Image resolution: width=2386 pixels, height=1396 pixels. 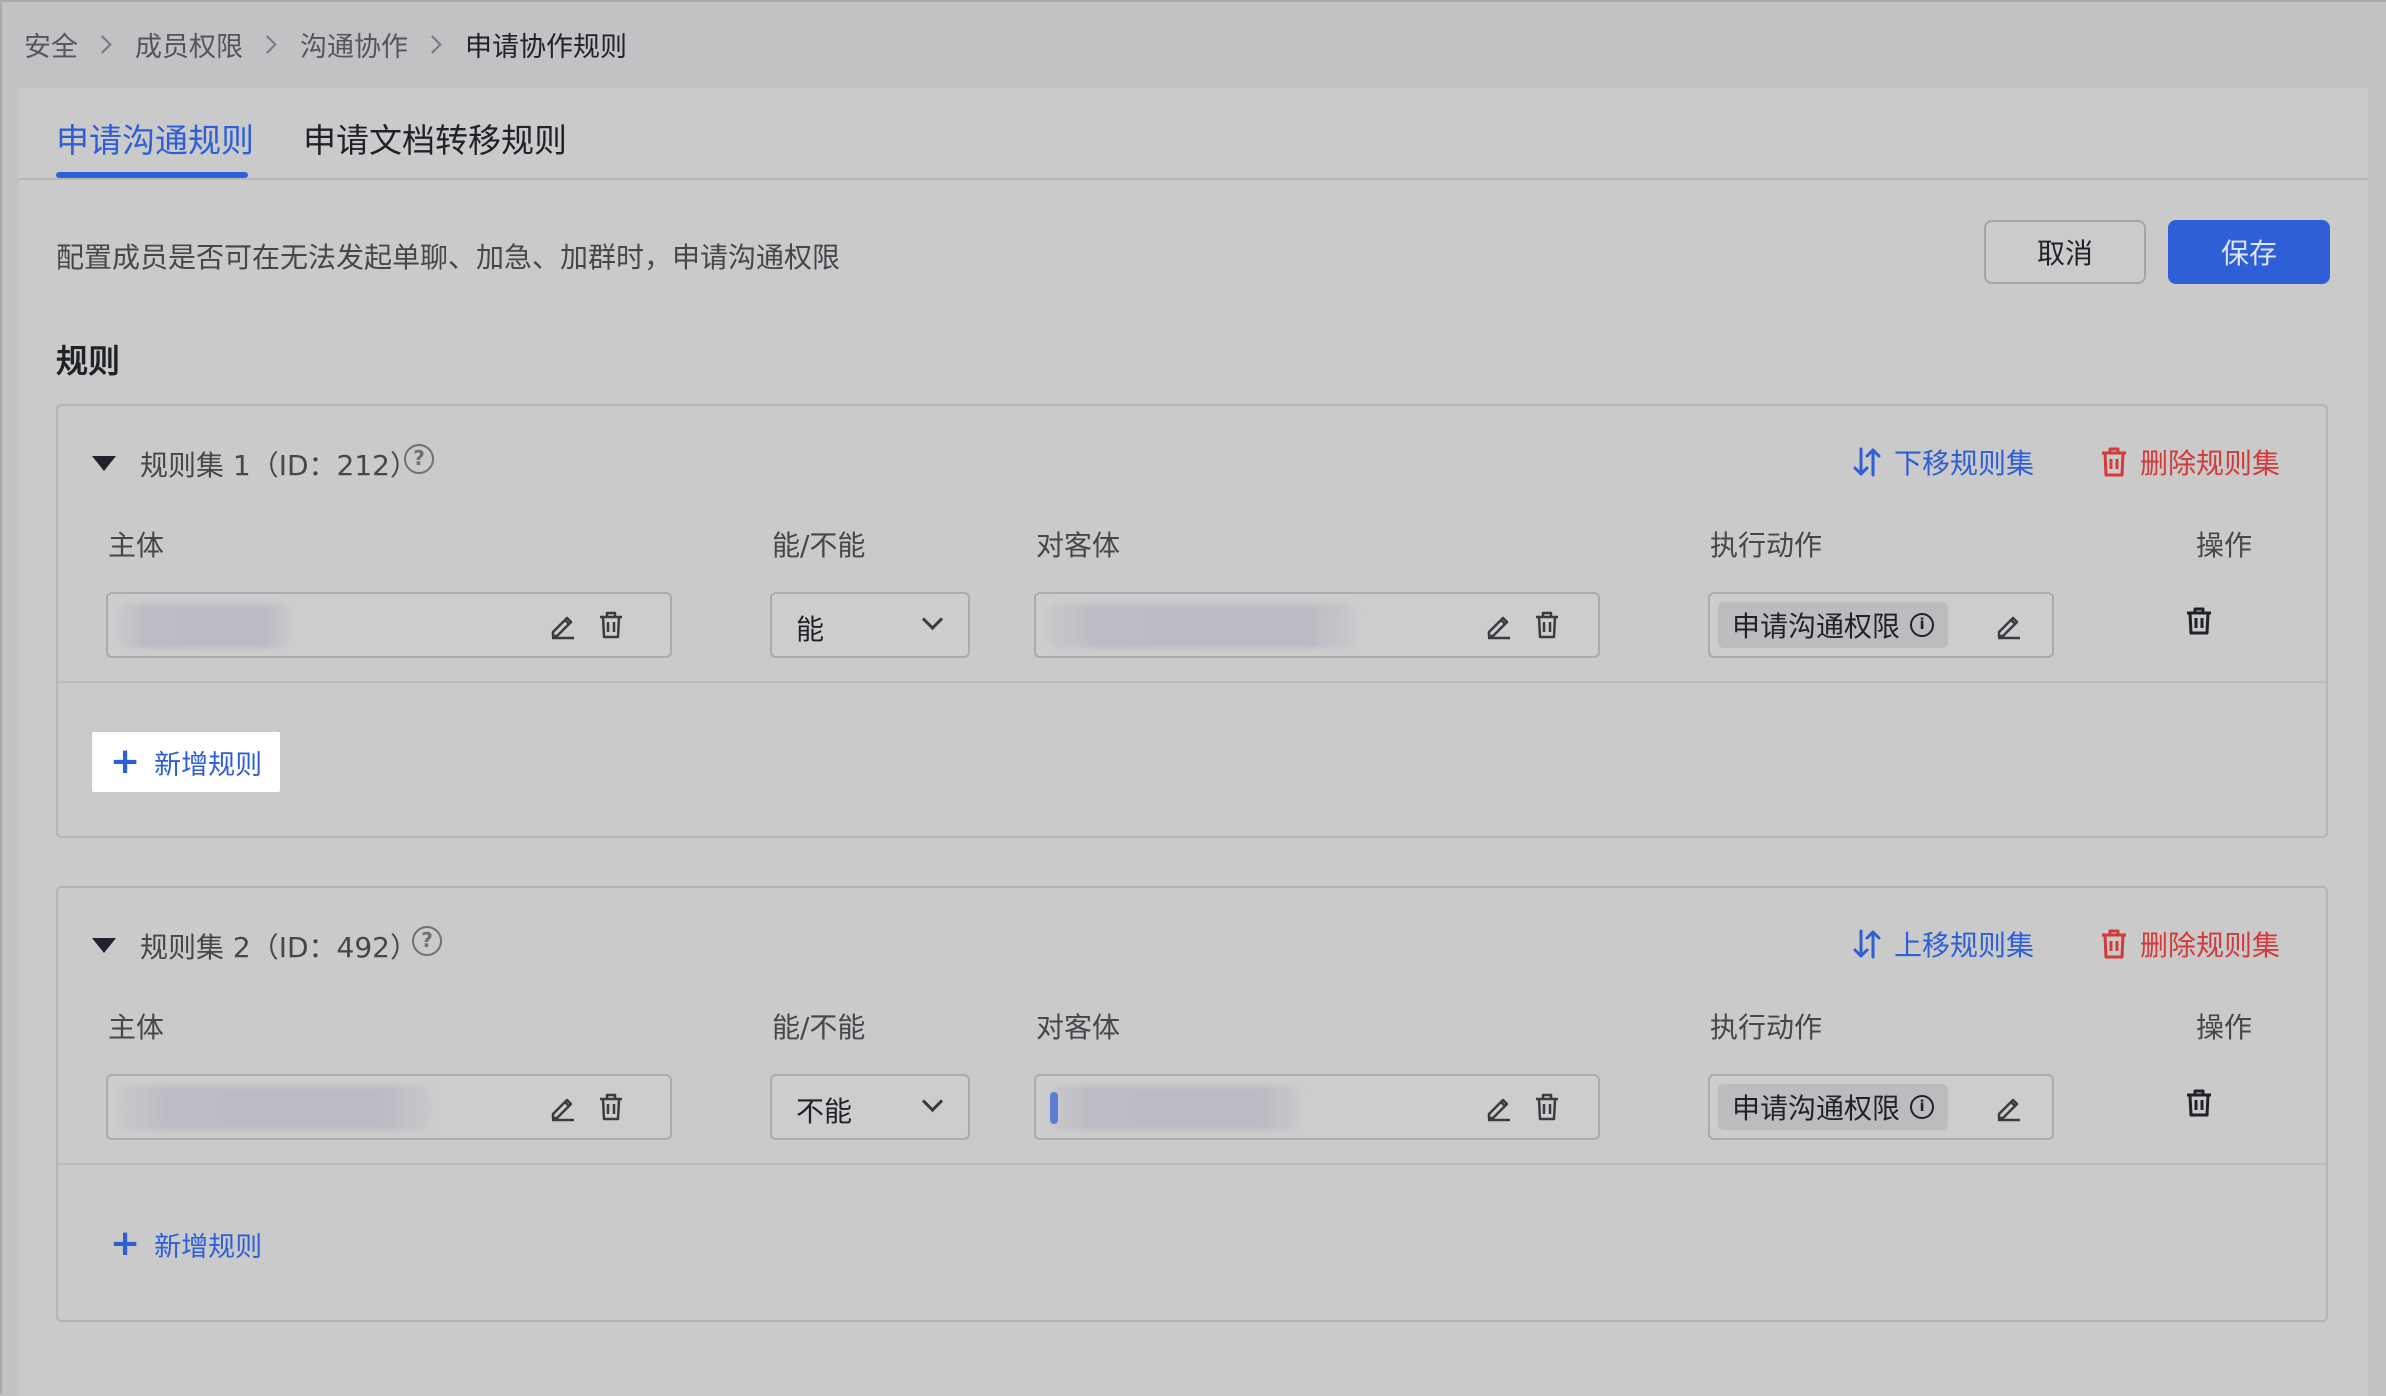 I want to click on can-select: 不能, so click(x=870, y=1107).